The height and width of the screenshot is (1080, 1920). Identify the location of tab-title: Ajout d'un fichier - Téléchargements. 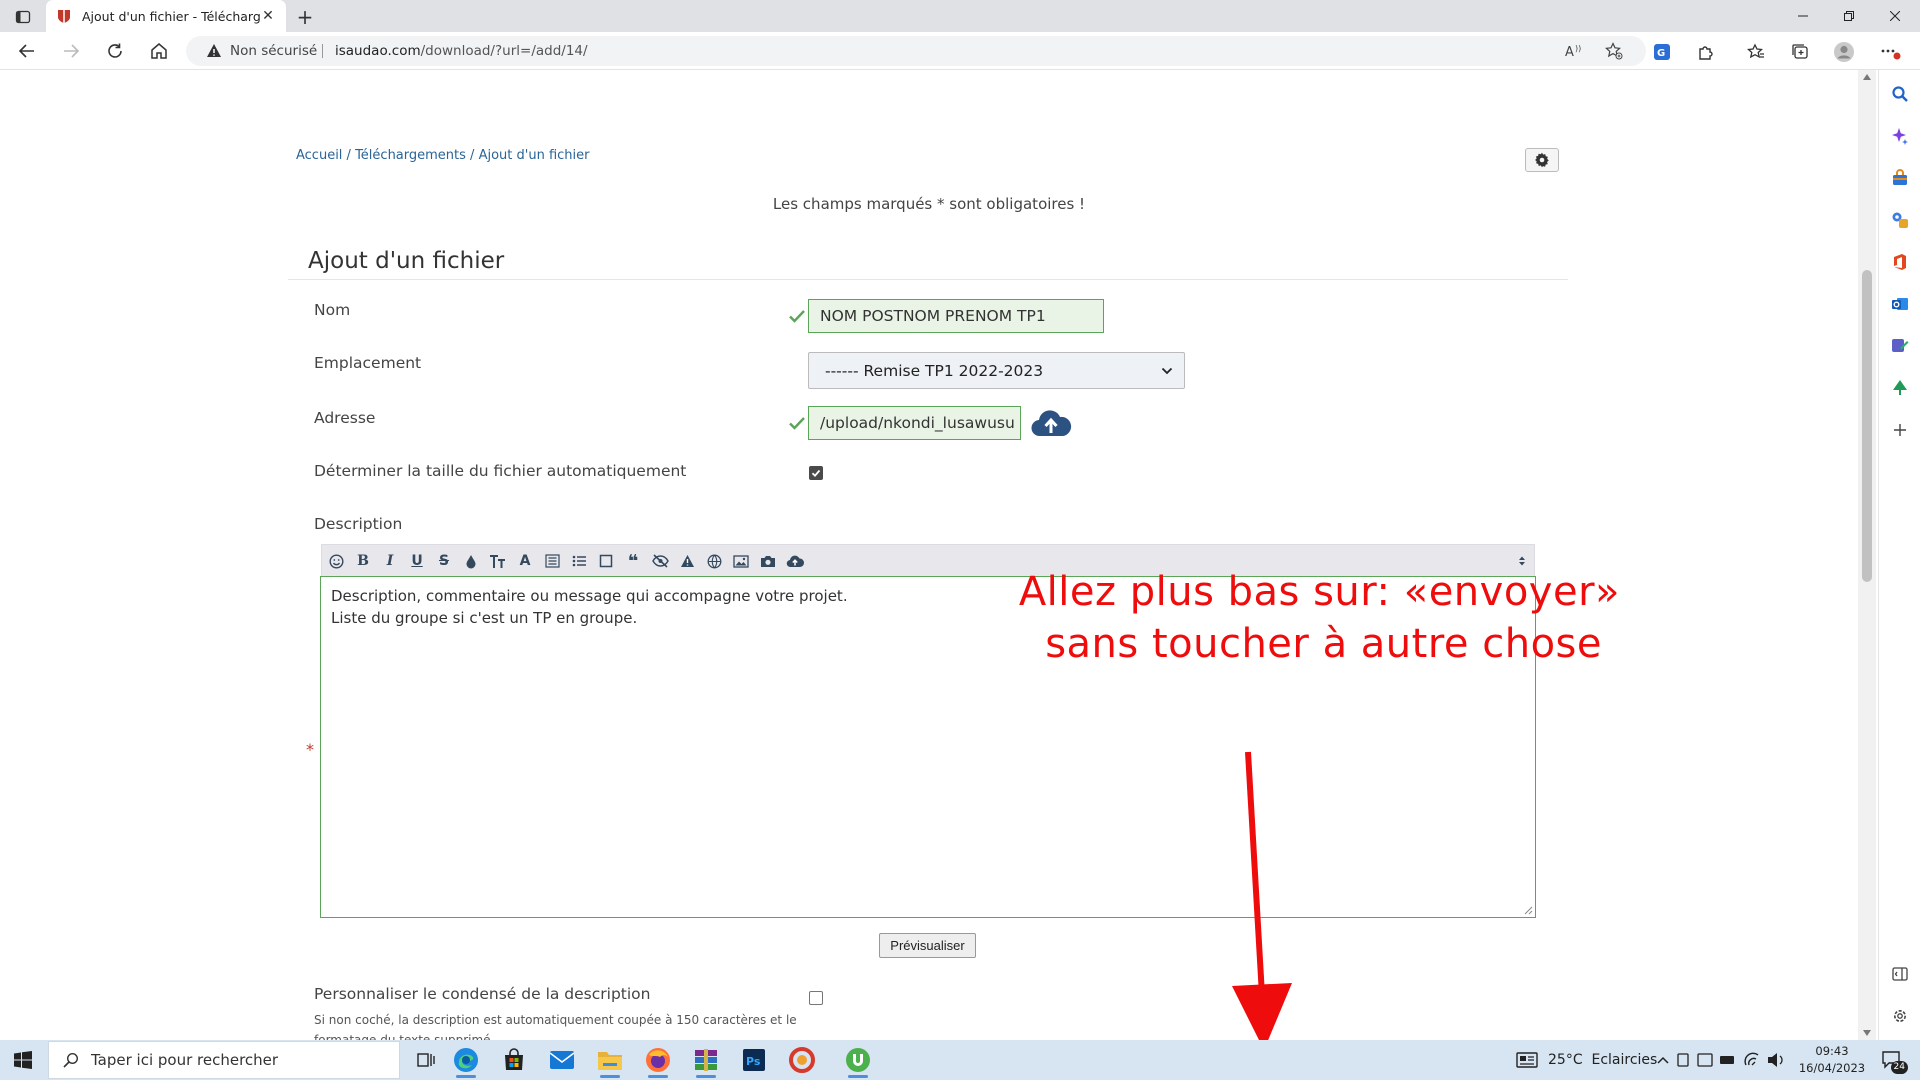
(171, 16).